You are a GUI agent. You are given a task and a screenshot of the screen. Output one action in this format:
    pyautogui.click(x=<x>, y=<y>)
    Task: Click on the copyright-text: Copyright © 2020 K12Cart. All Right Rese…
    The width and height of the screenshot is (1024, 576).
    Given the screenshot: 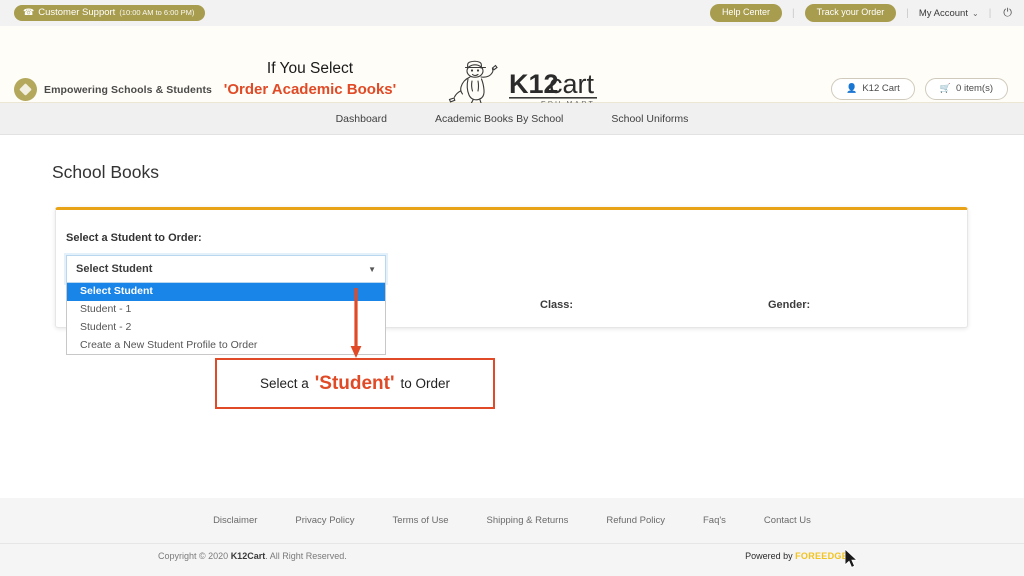 What is the action you would take?
    pyautogui.click(x=252, y=556)
    